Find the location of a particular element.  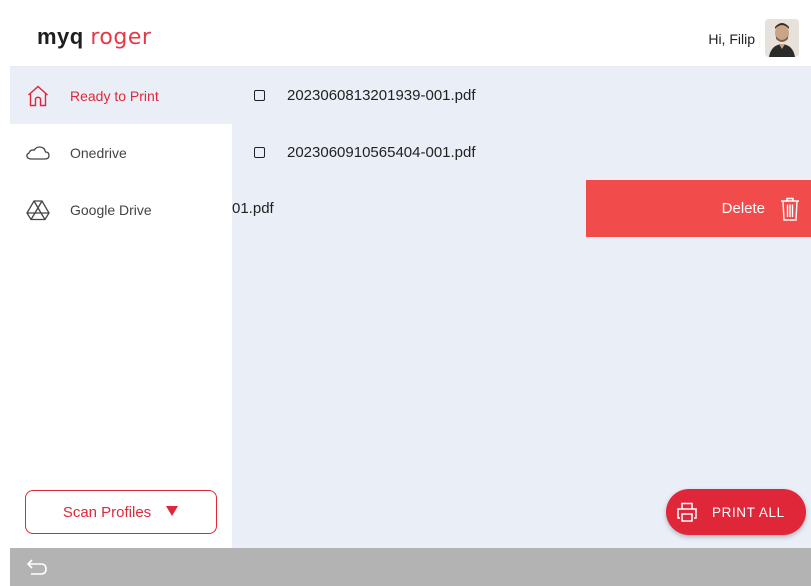

file-name: 2023060910565404-001.pdf is located at coordinates (381, 152).